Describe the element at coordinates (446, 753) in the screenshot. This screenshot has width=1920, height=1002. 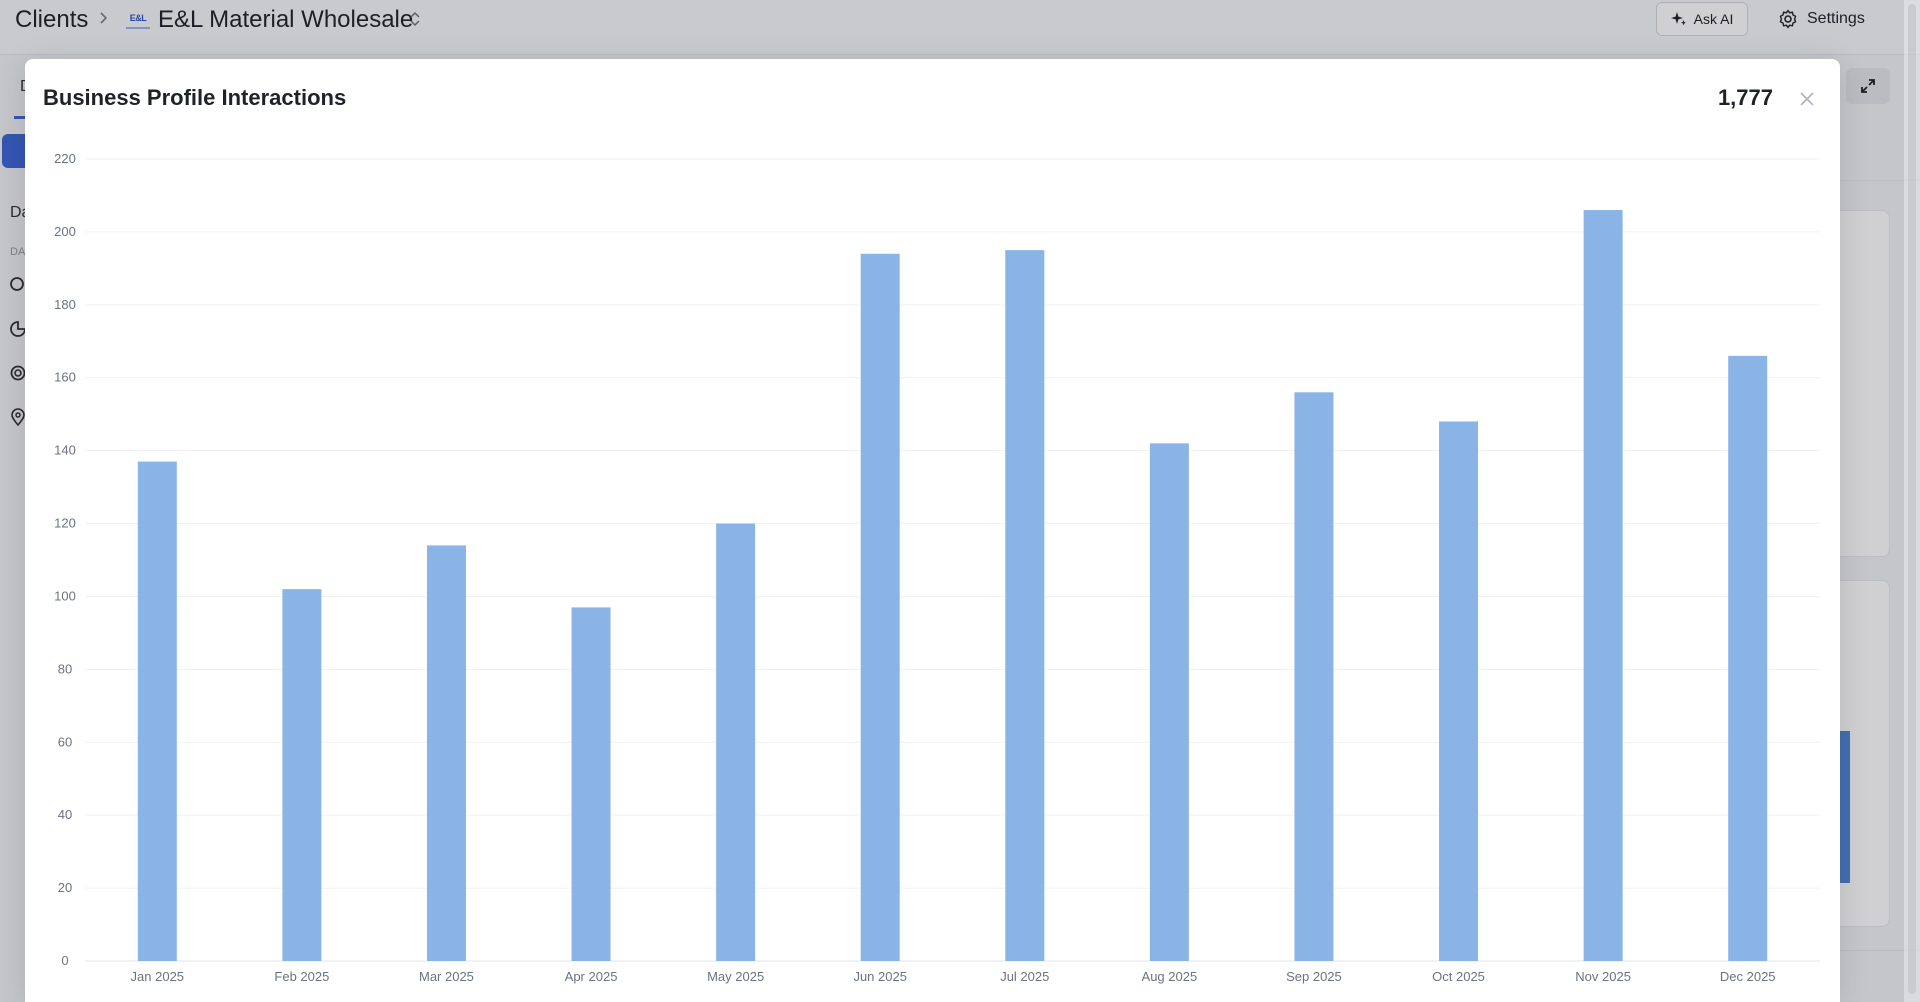
I see `bar-mar-2025` at that location.